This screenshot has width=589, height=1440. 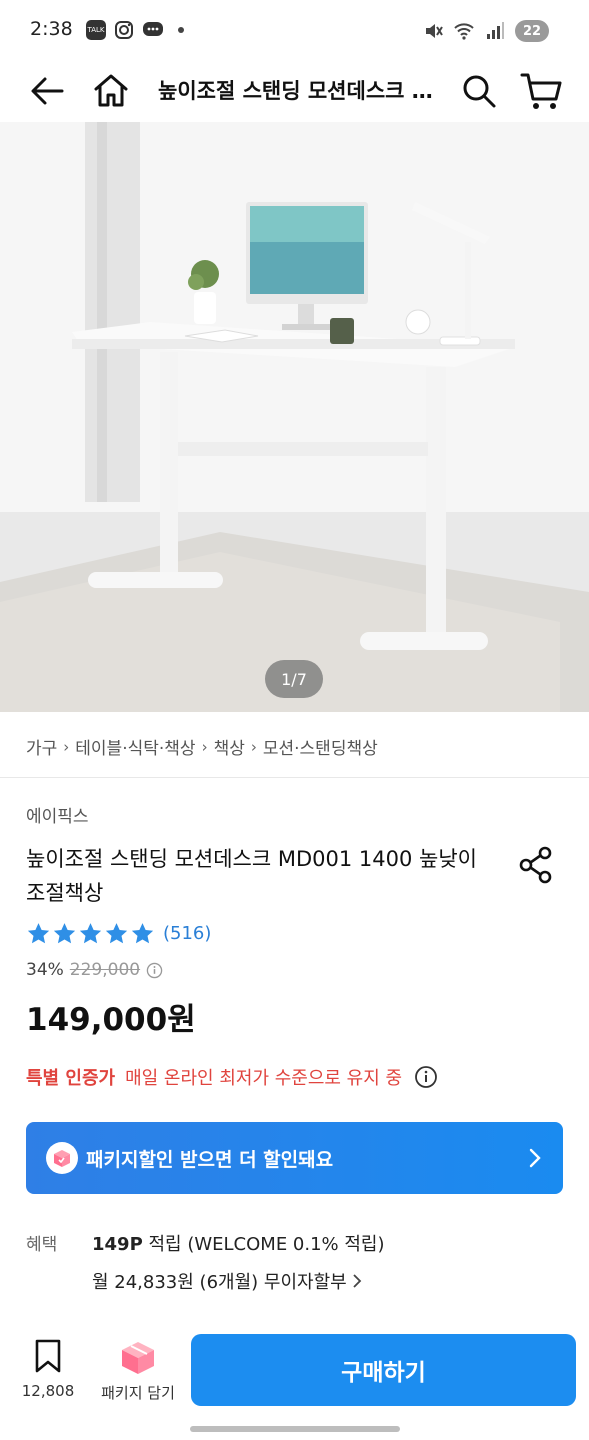 I want to click on wishlist-button: 12,808, so click(x=48, y=1369).